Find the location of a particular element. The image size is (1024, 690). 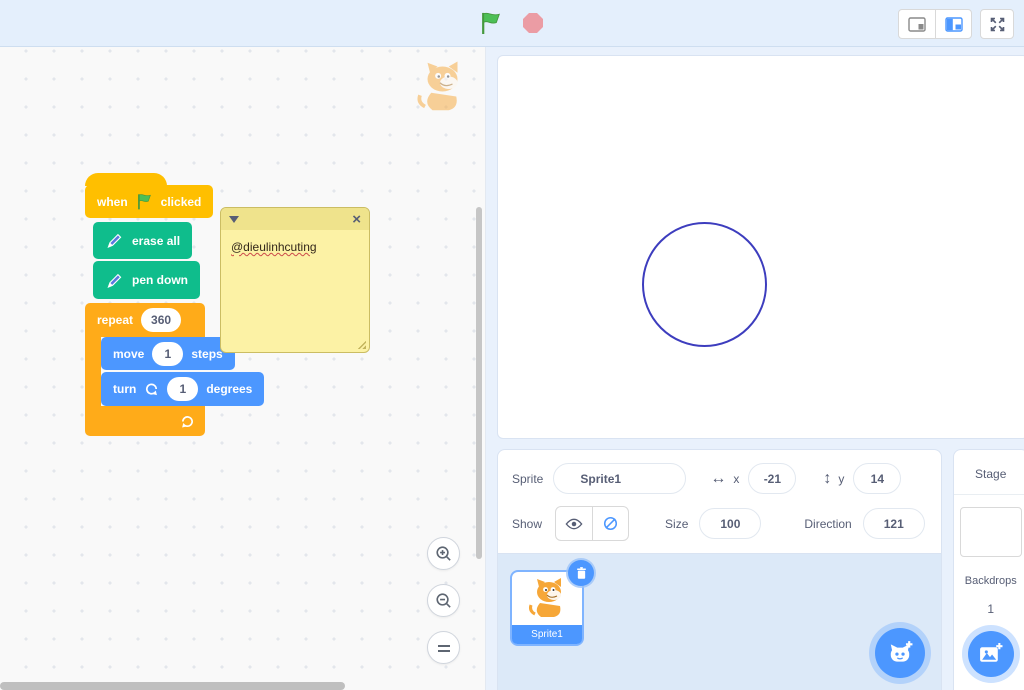

add-sprite-button is located at coordinates (899, 653).